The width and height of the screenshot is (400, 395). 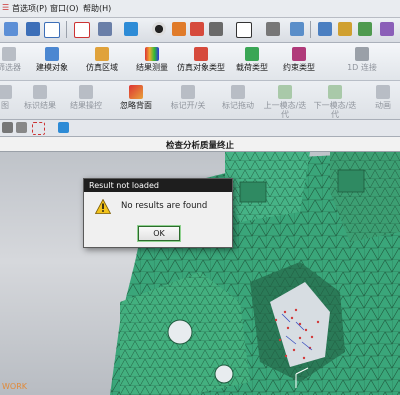 I want to click on marker-drag-label: 标记拖动, so click(x=238, y=105).